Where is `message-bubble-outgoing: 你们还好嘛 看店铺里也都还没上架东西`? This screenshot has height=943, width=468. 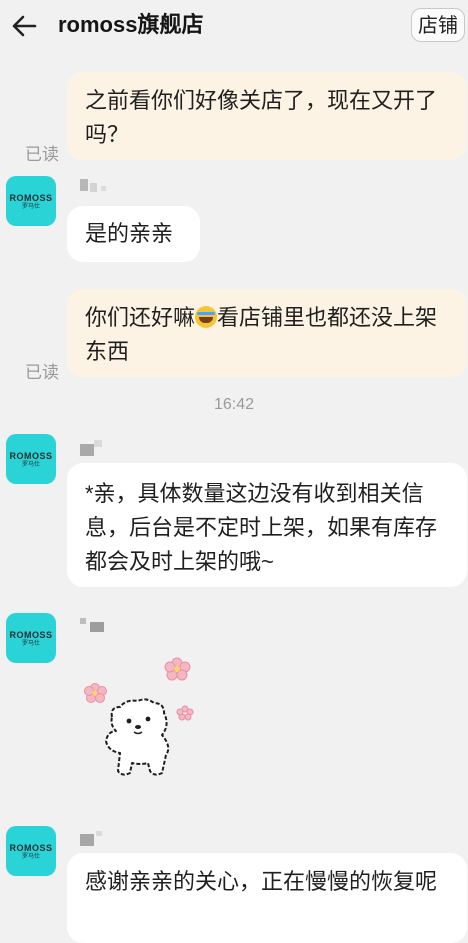
message-bubble-outgoing: 你们还好嘛 看店铺里也都还没上架东西 is located at coordinates (267, 333).